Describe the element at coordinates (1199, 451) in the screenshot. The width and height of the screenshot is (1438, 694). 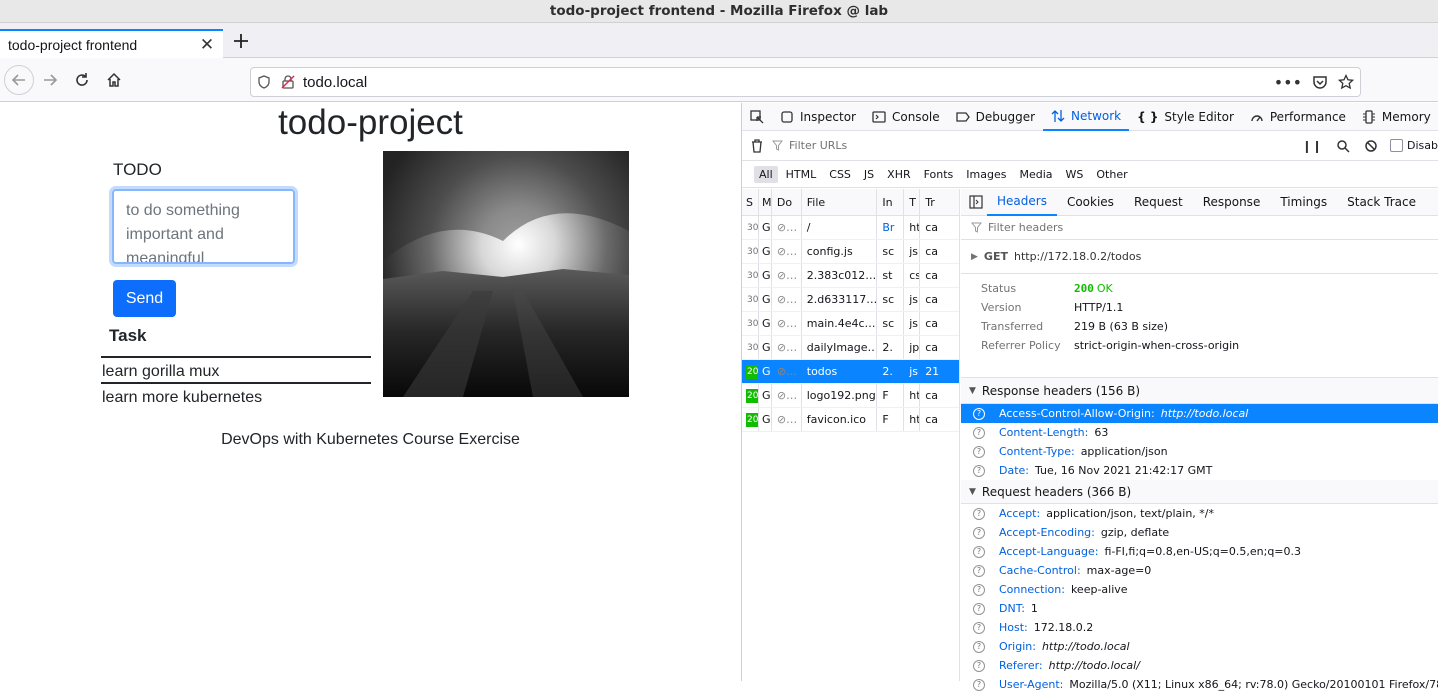
I see `header-row: ? Content-Type: application/json` at that location.